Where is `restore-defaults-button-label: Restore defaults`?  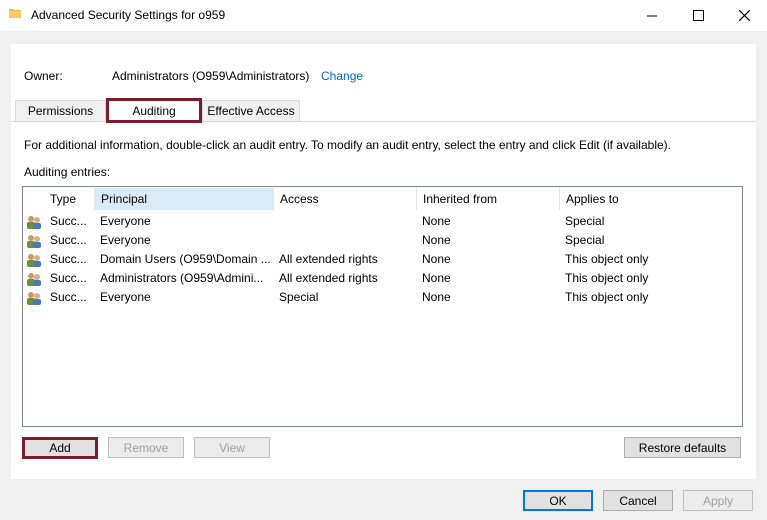
restore-defaults-button-label: Restore defaults is located at coordinates (682, 447).